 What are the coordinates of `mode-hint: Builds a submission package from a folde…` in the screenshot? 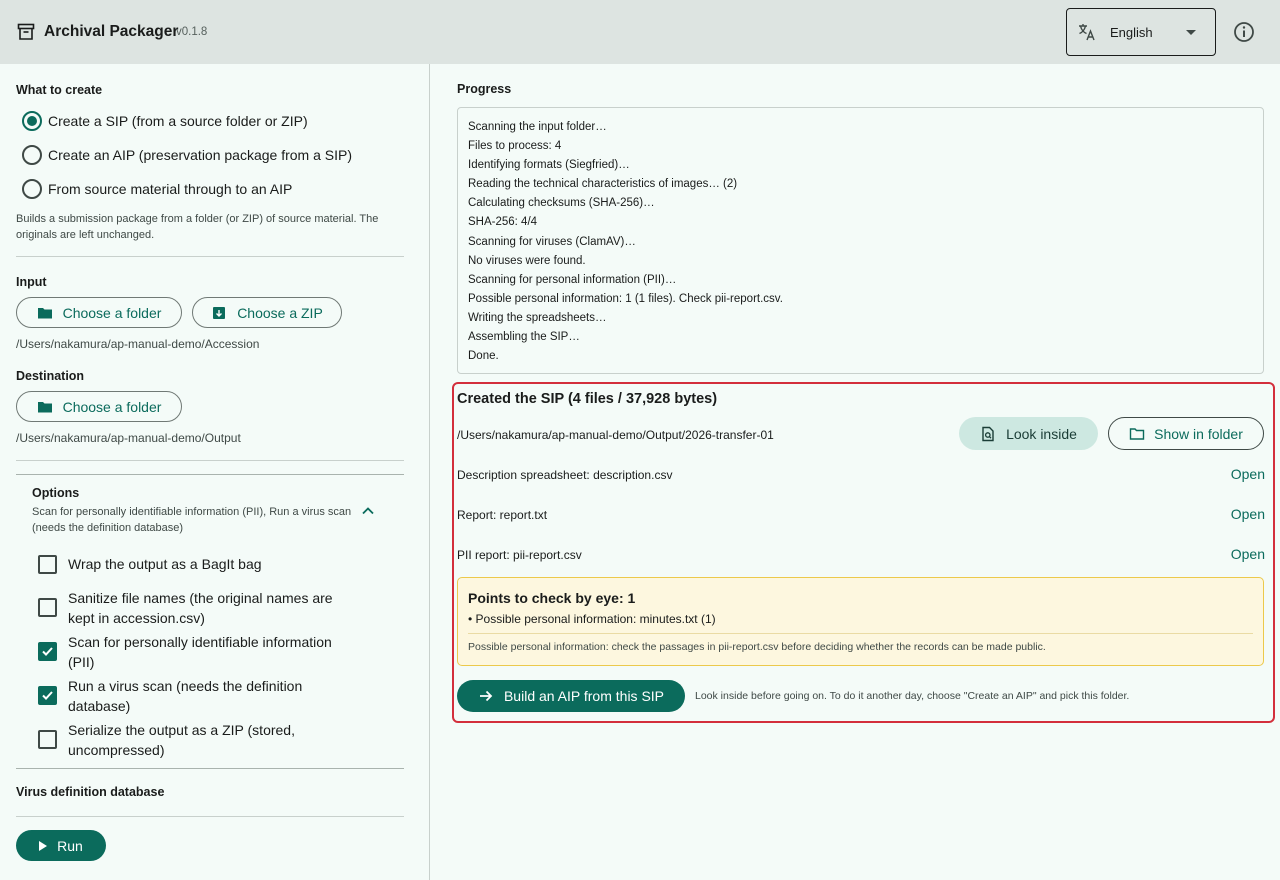 It's located at (197, 227).